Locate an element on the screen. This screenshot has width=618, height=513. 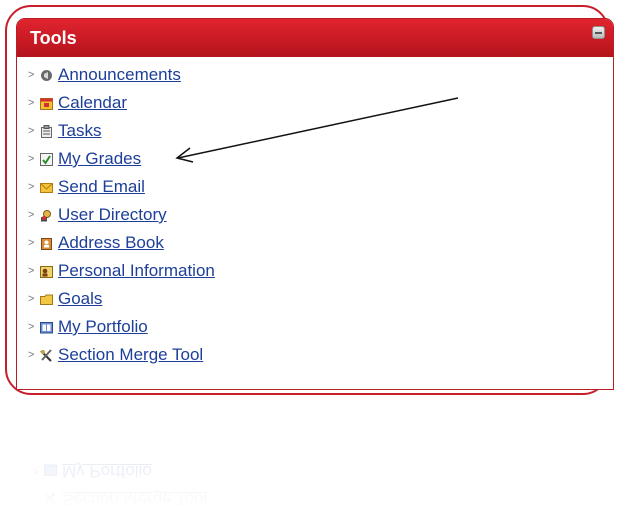
tool-link-my-grades: My Grades is located at coordinates (99, 159).